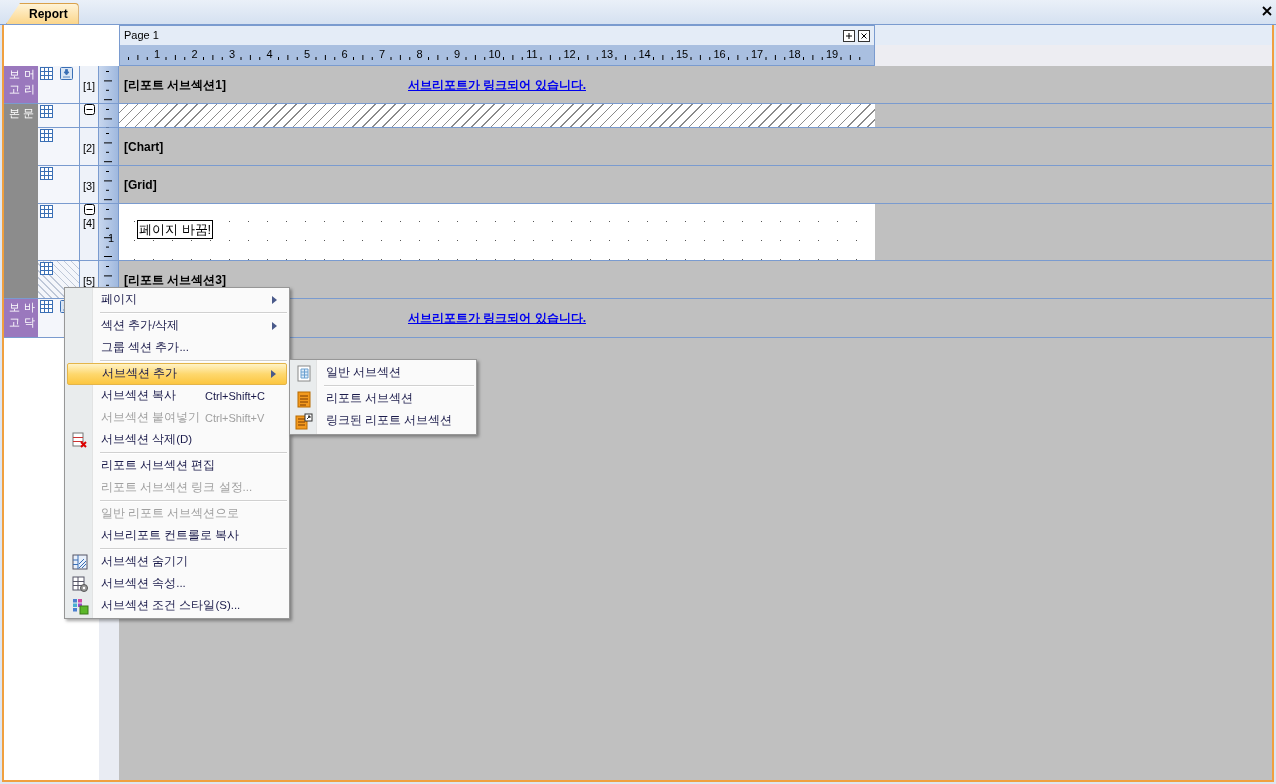 The image size is (1276, 784). What do you see at coordinates (849, 35) in the screenshot?
I see `plus-icon` at bounding box center [849, 35].